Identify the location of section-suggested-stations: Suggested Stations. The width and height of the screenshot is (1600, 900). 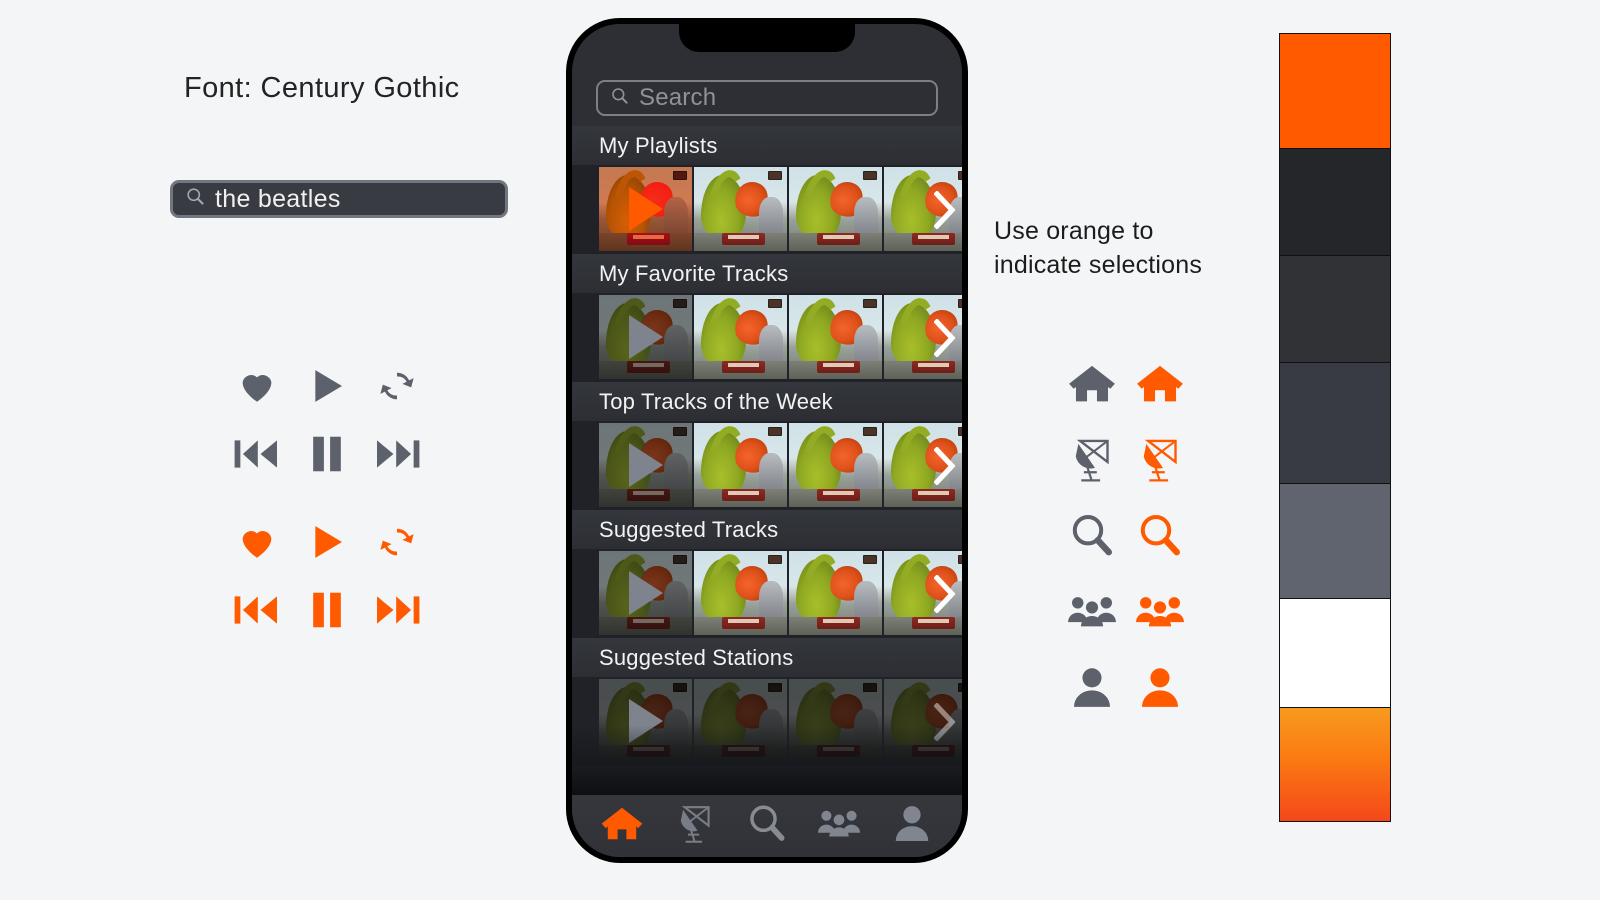
(767, 702).